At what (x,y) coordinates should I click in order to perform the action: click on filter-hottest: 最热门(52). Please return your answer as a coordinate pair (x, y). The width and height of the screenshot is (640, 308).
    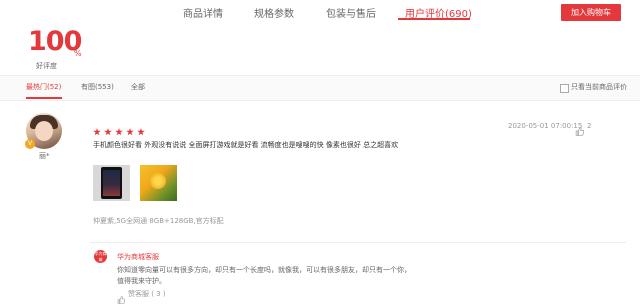
    Looking at the image, I should click on (43, 87).